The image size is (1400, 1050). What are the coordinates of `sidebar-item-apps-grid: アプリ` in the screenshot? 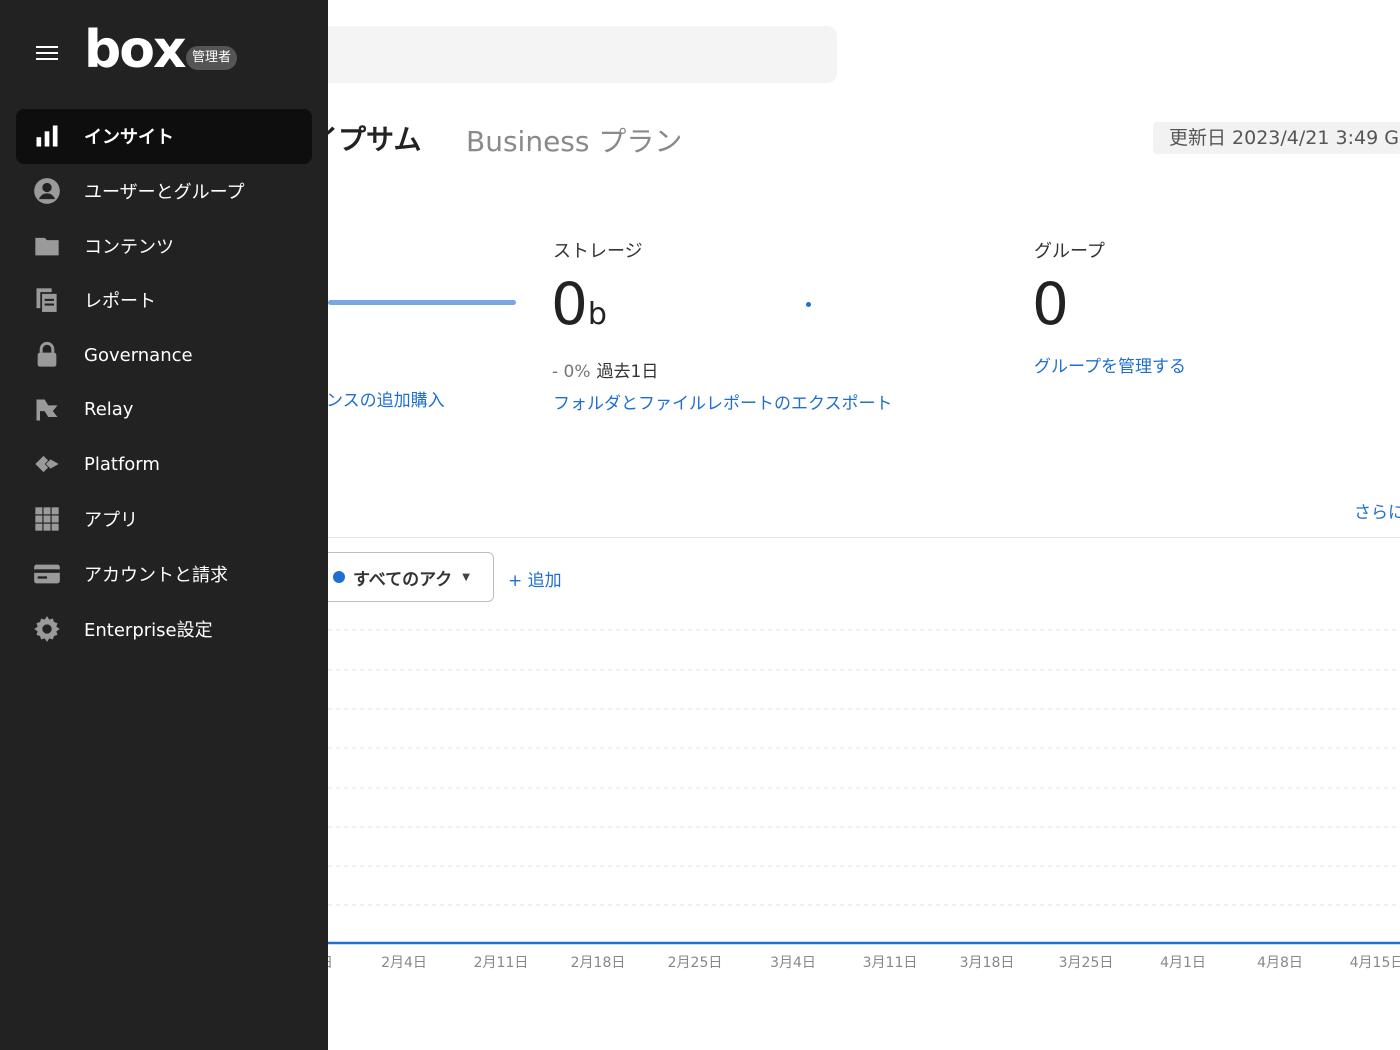 It's located at (164, 519).